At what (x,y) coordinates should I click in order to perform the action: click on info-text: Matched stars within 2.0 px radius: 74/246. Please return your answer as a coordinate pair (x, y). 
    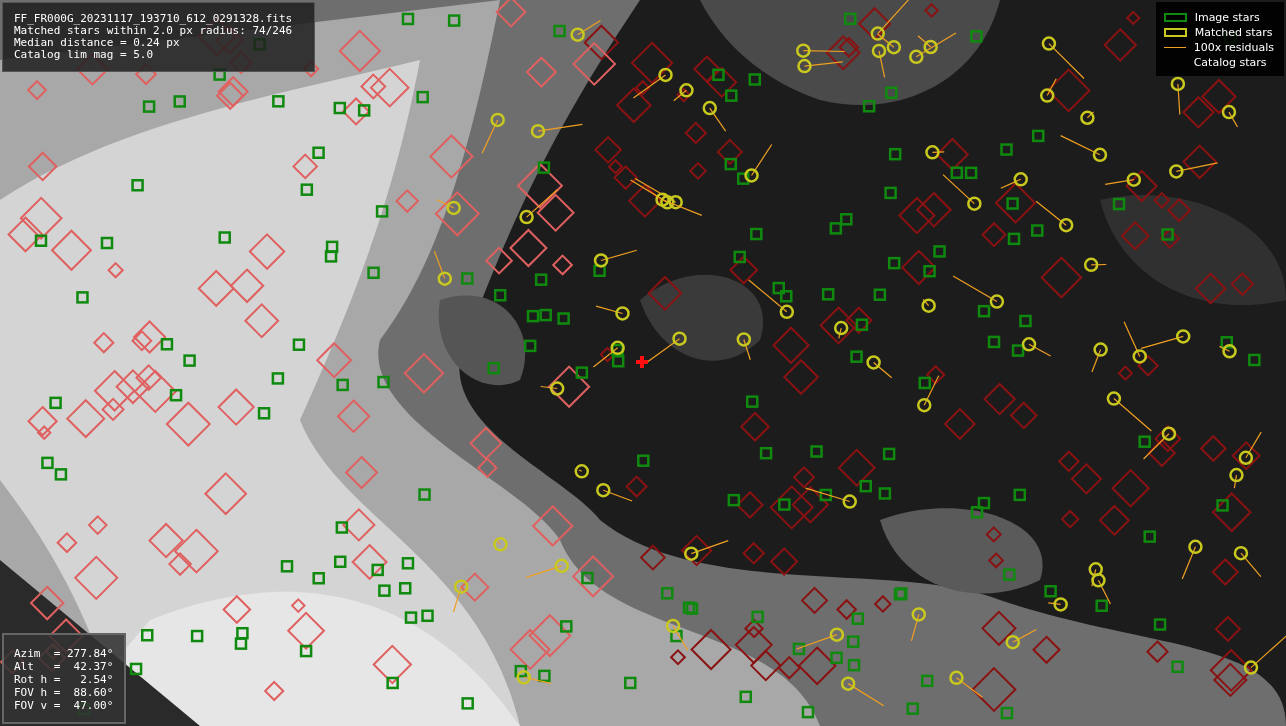
    Looking at the image, I should click on (154, 31).